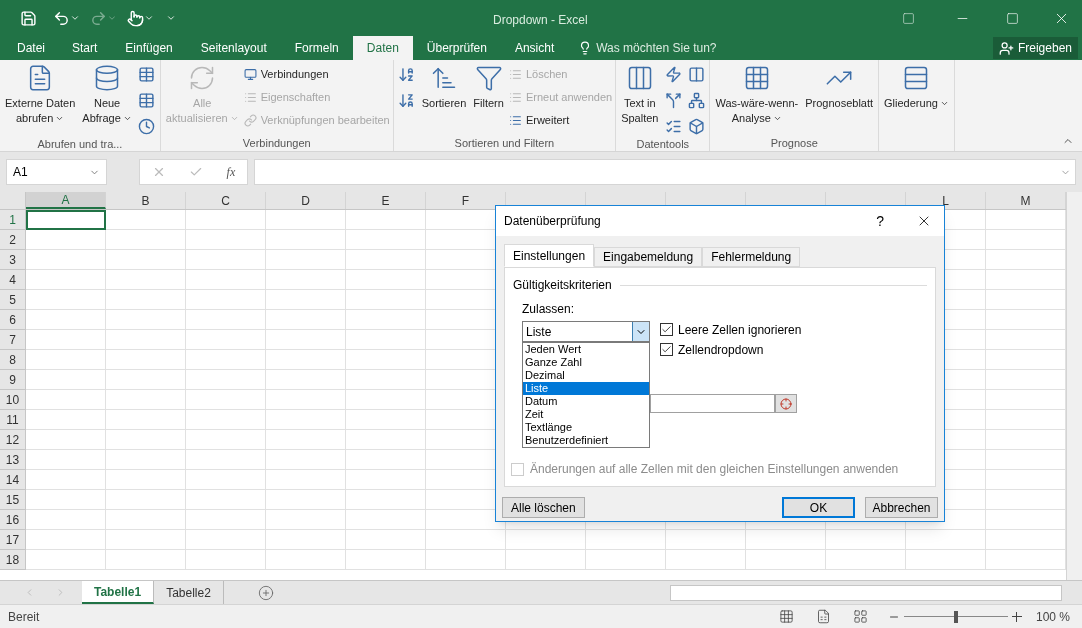  Describe the element at coordinates (233, 48) in the screenshot. I see `ribbon-tab: Seitenlayout` at that location.